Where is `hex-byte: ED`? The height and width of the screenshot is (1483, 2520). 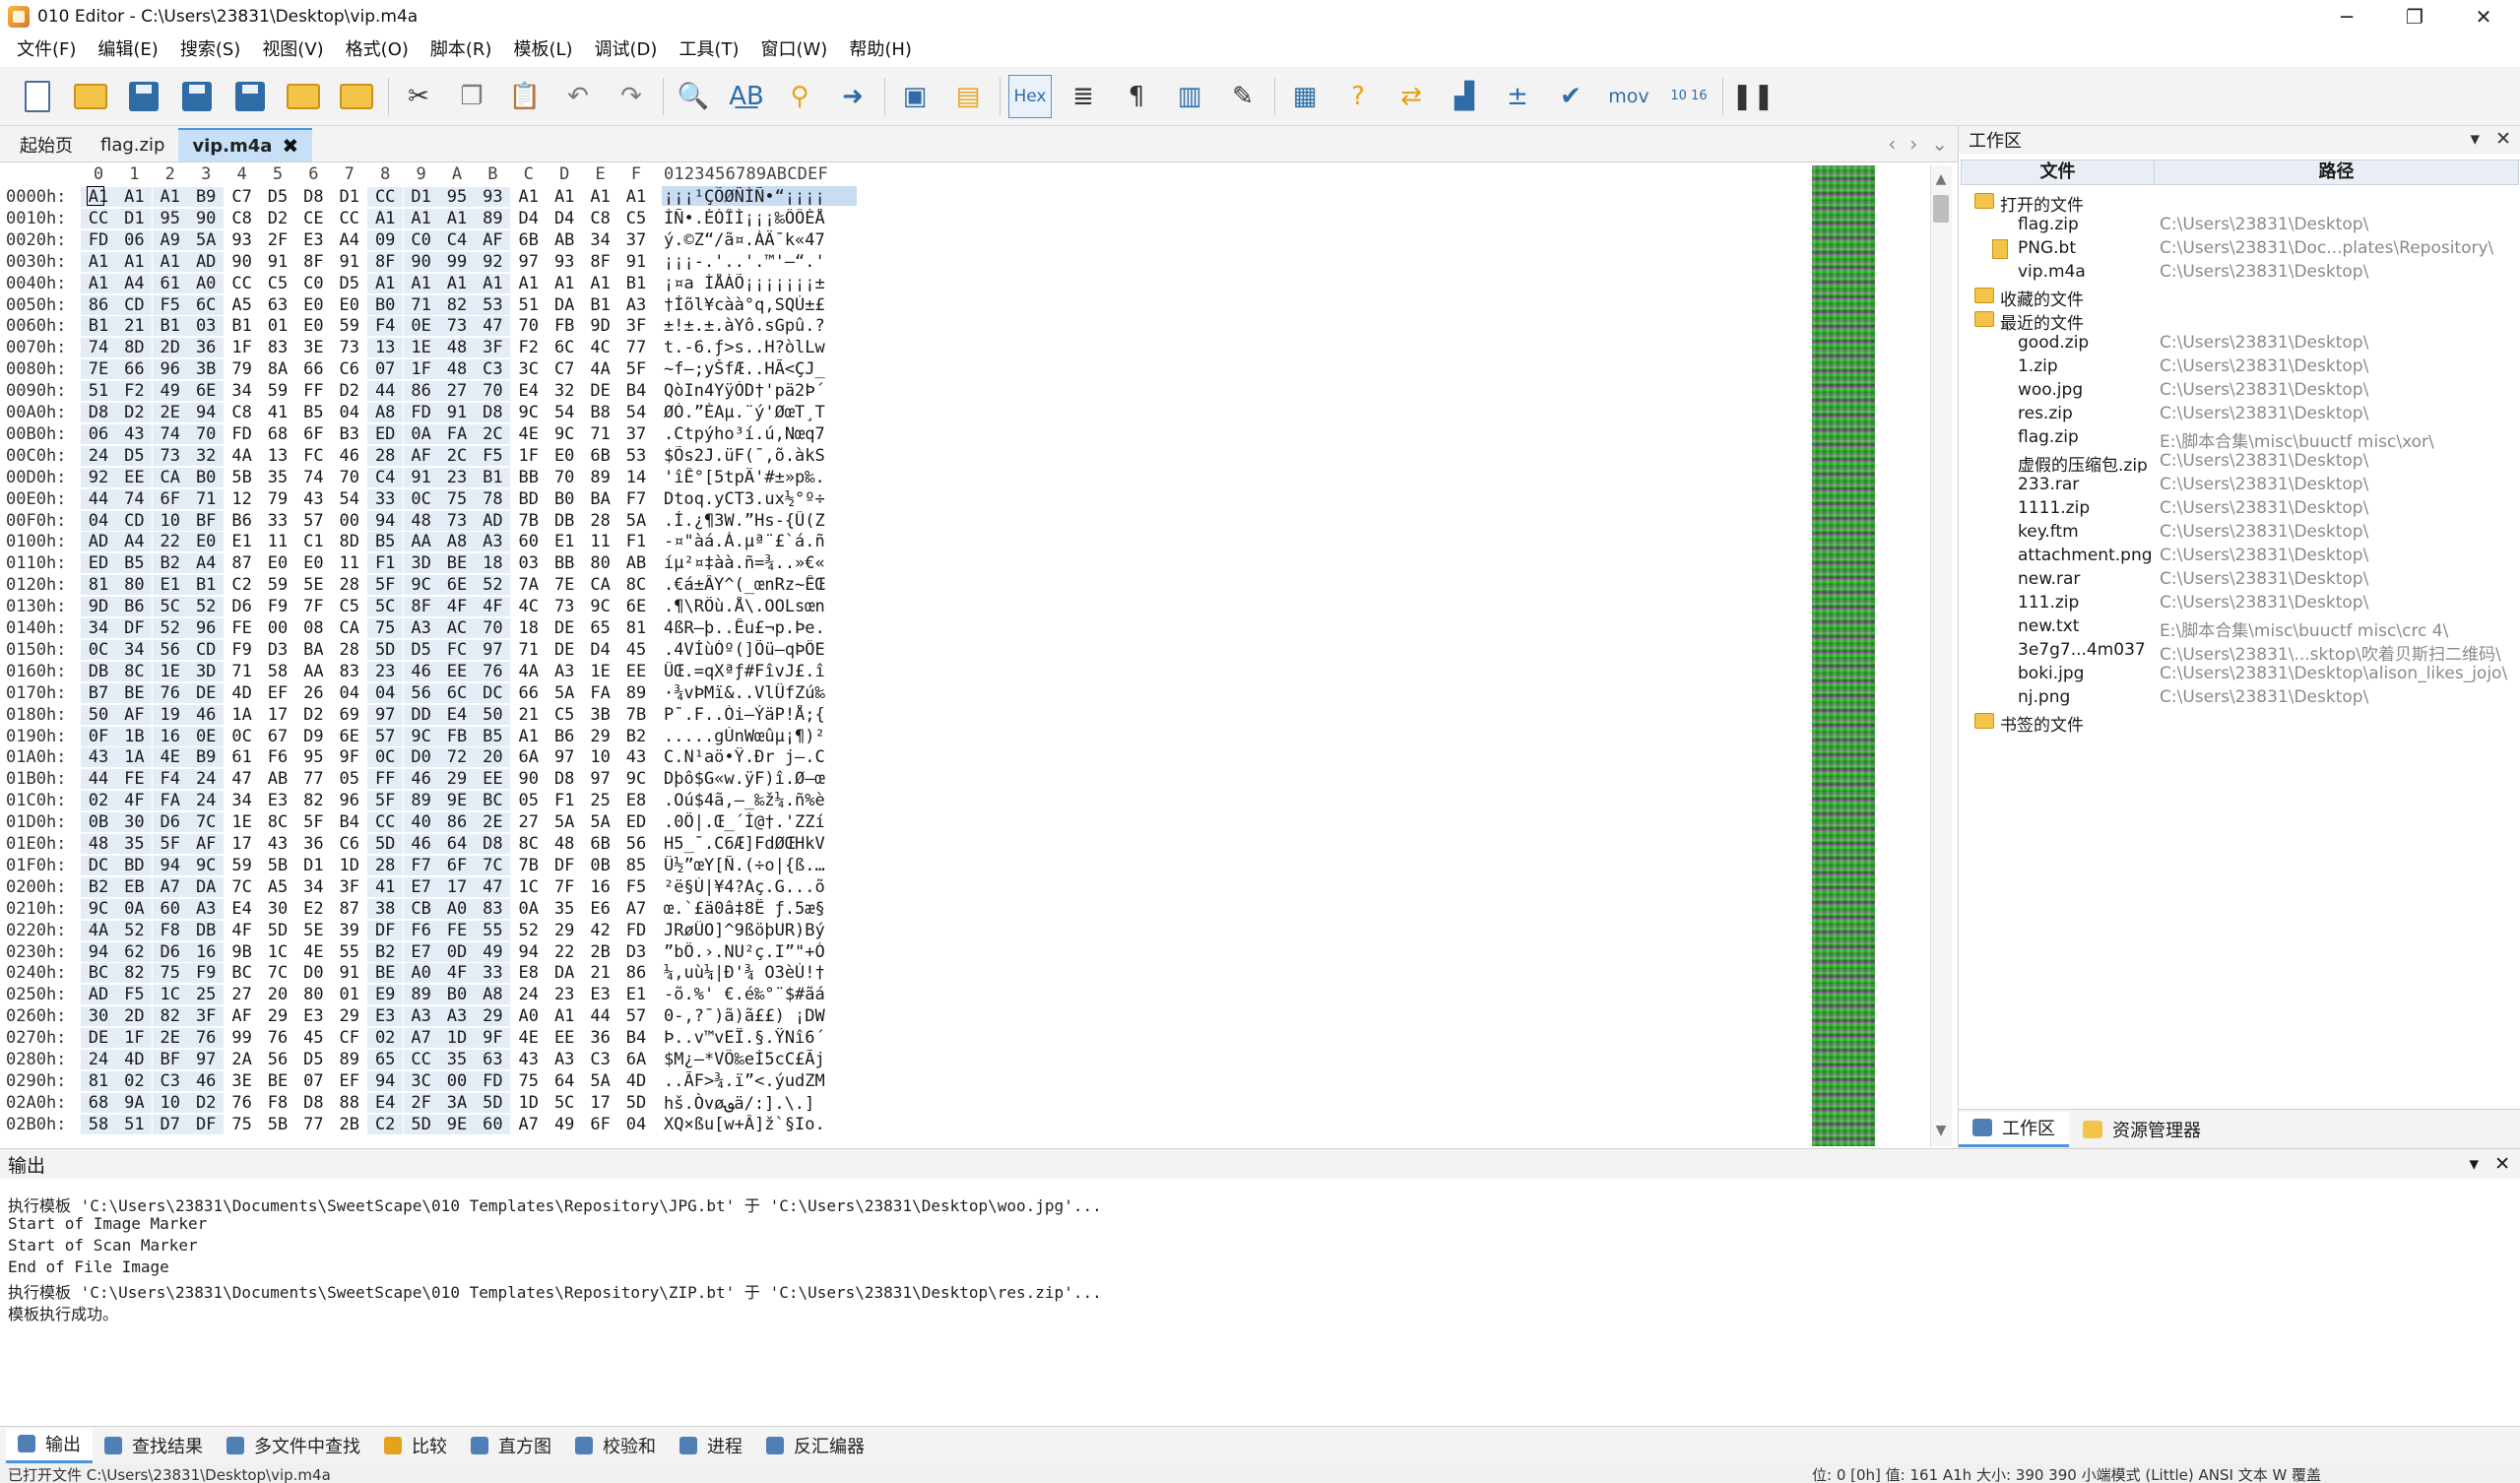 hex-byte: ED is located at coordinates (385, 434).